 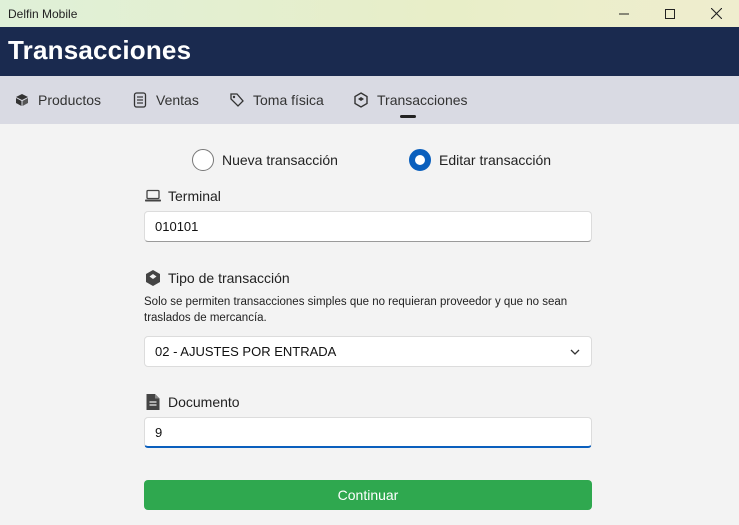 I want to click on close-button, so click(x=716, y=13).